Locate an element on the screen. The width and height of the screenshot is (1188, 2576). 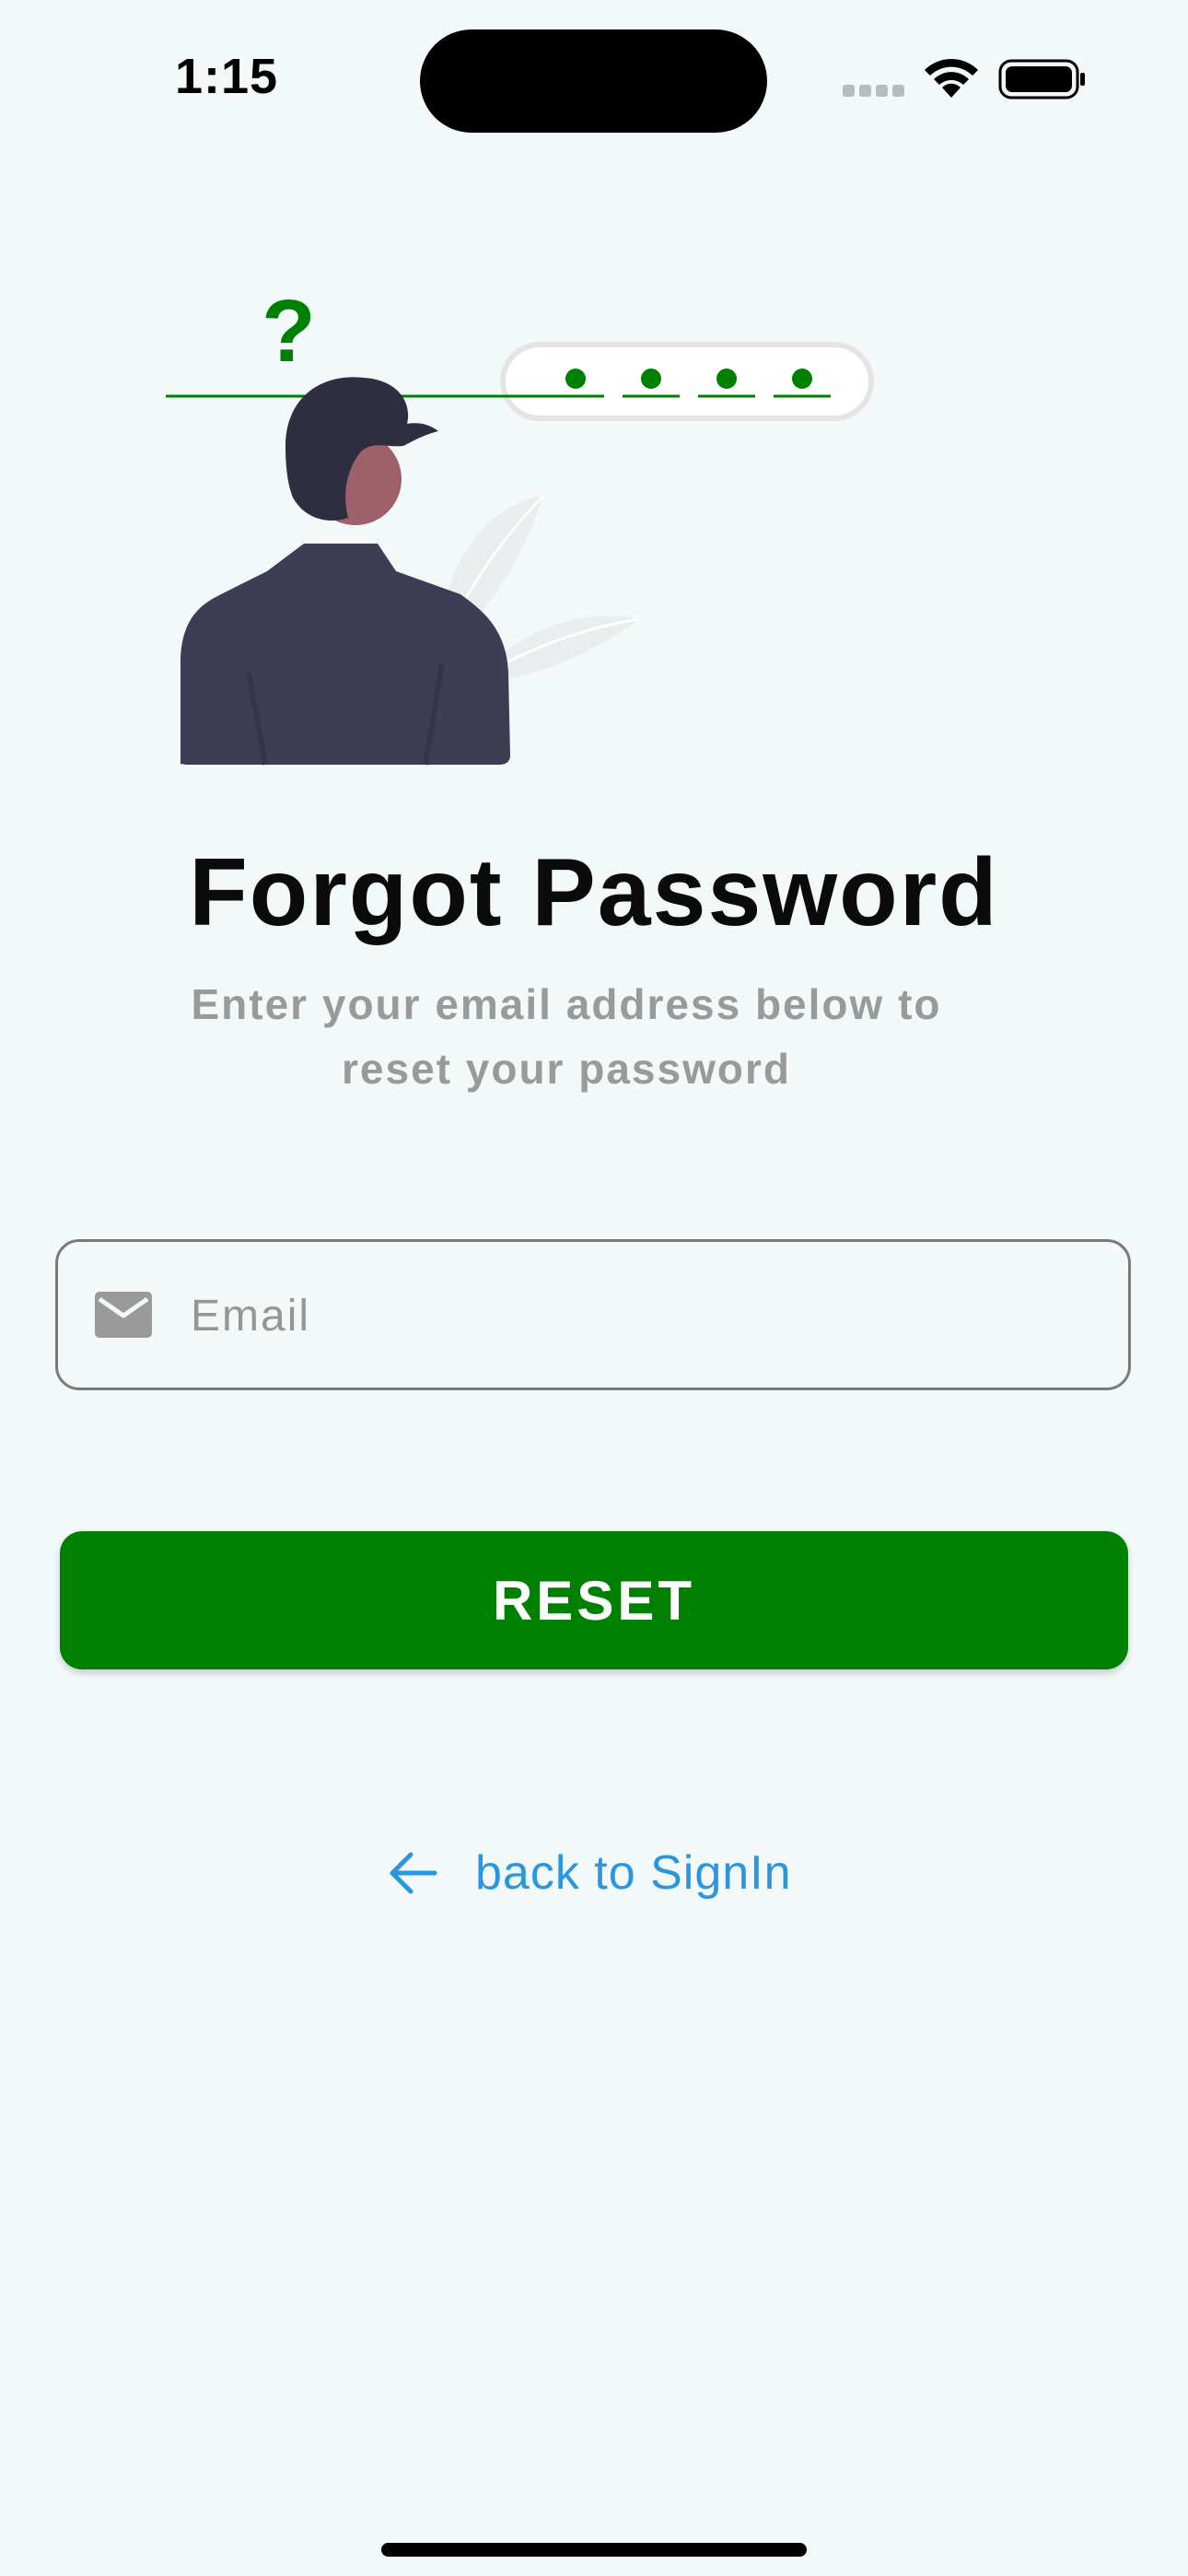
mail-icon is located at coordinates (124, 1317).